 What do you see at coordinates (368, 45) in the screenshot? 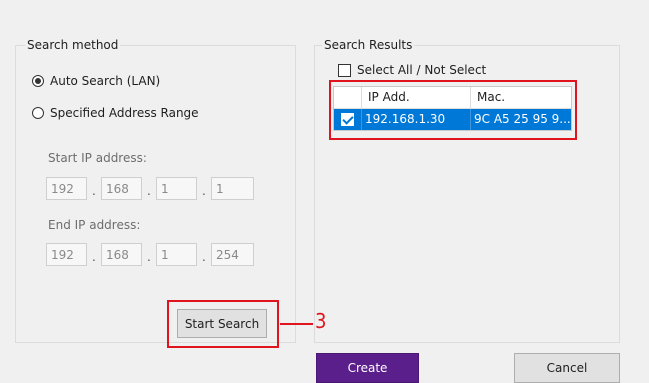
I see `search-results-legend: Search Results` at bounding box center [368, 45].